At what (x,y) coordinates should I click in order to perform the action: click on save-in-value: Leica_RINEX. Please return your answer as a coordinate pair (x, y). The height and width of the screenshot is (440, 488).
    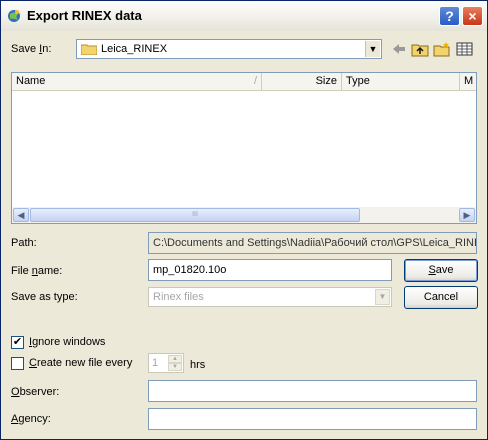
    Looking at the image, I should click on (134, 49).